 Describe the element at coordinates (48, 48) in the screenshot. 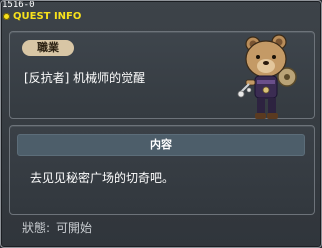

I see `job-tag: 職業` at that location.